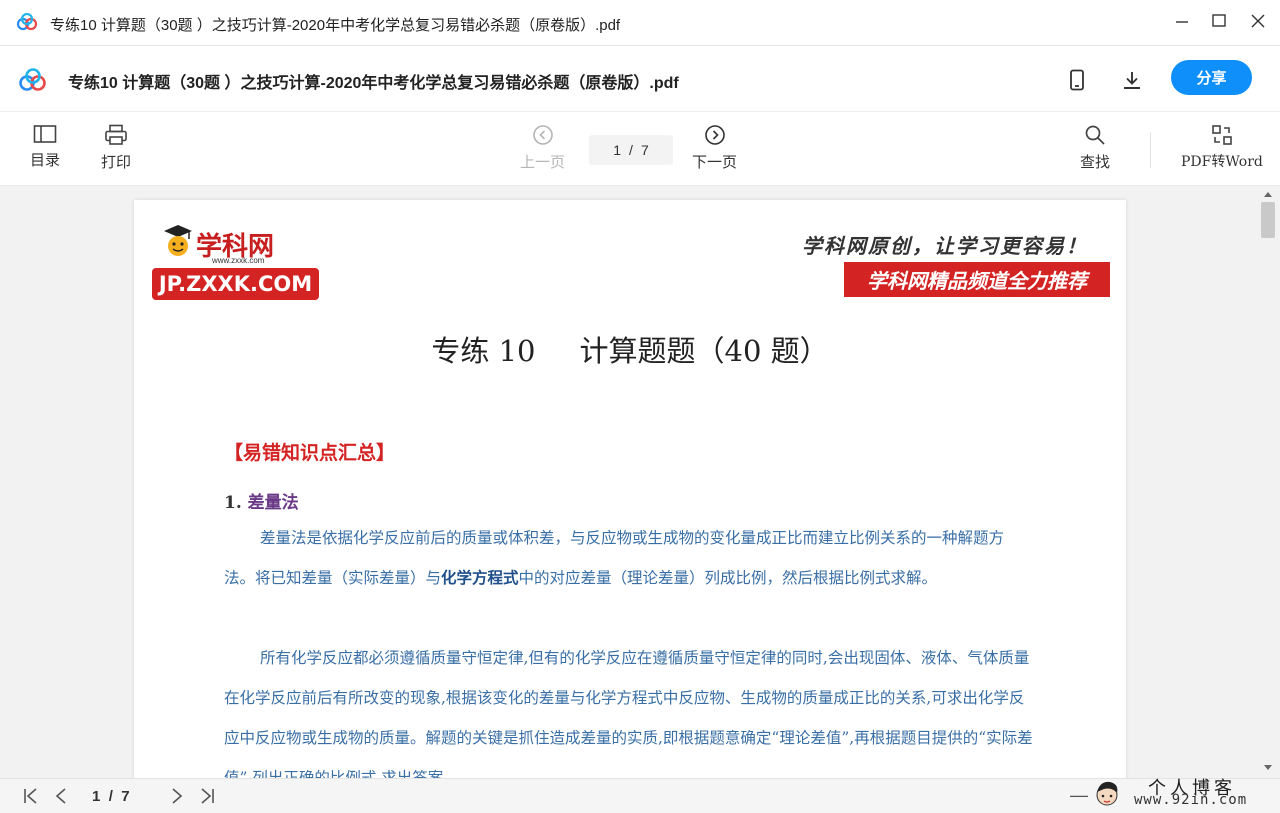  What do you see at coordinates (177, 796) in the screenshot?
I see `next-page-icon` at bounding box center [177, 796].